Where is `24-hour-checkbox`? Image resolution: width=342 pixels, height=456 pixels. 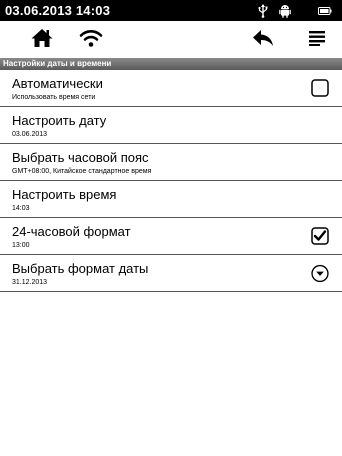 24-hour-checkbox is located at coordinates (320, 236).